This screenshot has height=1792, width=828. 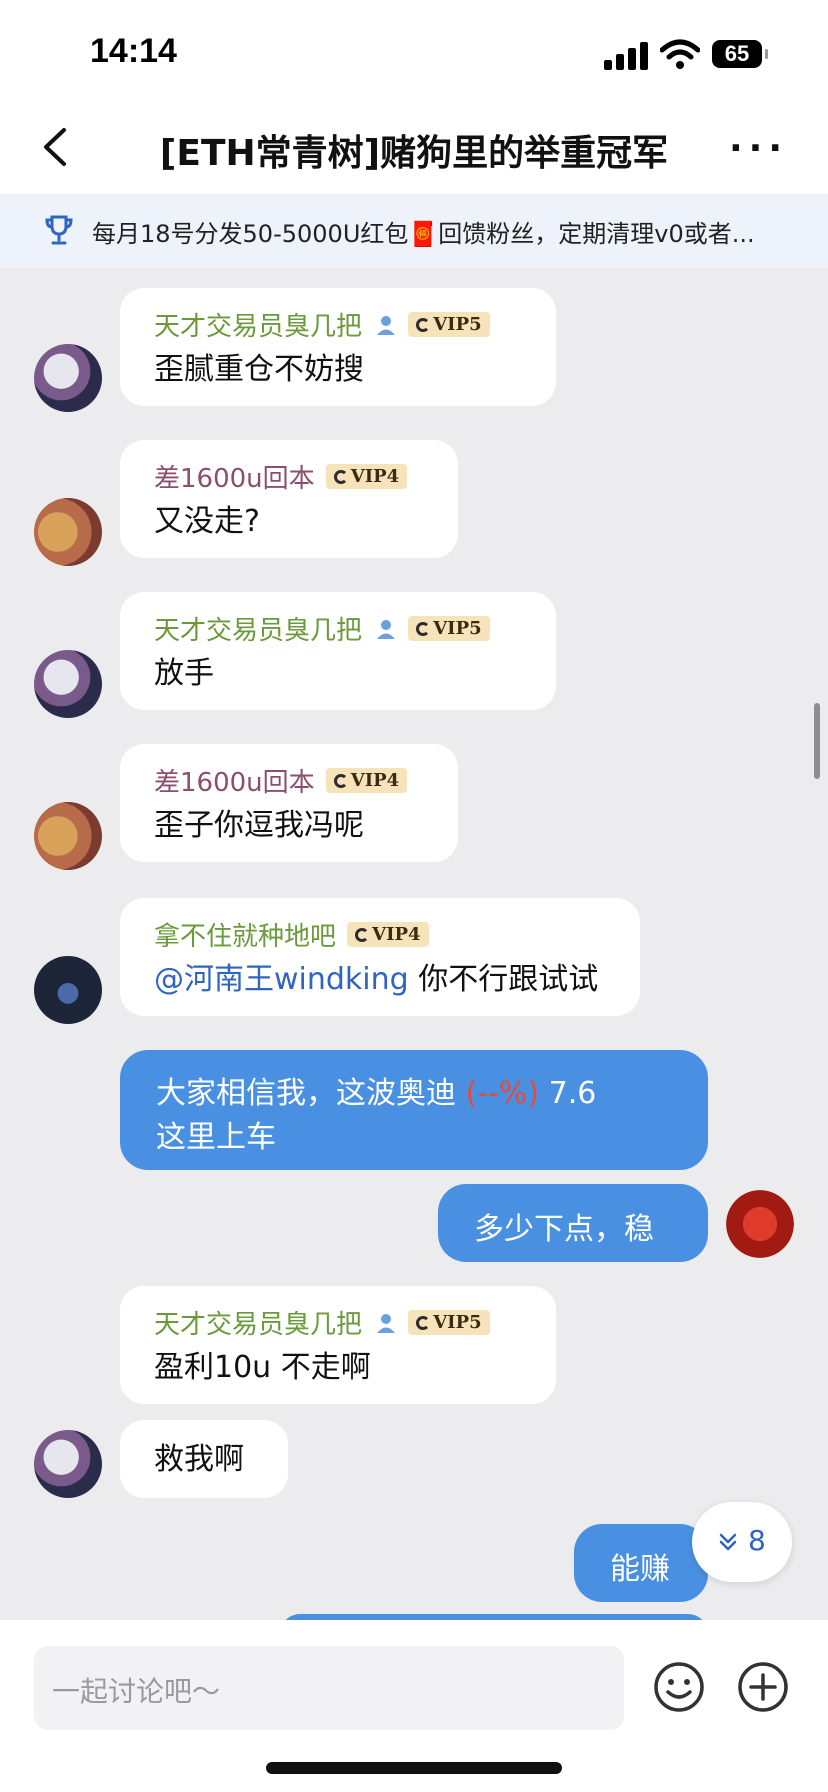 What do you see at coordinates (758, 148) in the screenshot?
I see `more-options-icon: ···` at bounding box center [758, 148].